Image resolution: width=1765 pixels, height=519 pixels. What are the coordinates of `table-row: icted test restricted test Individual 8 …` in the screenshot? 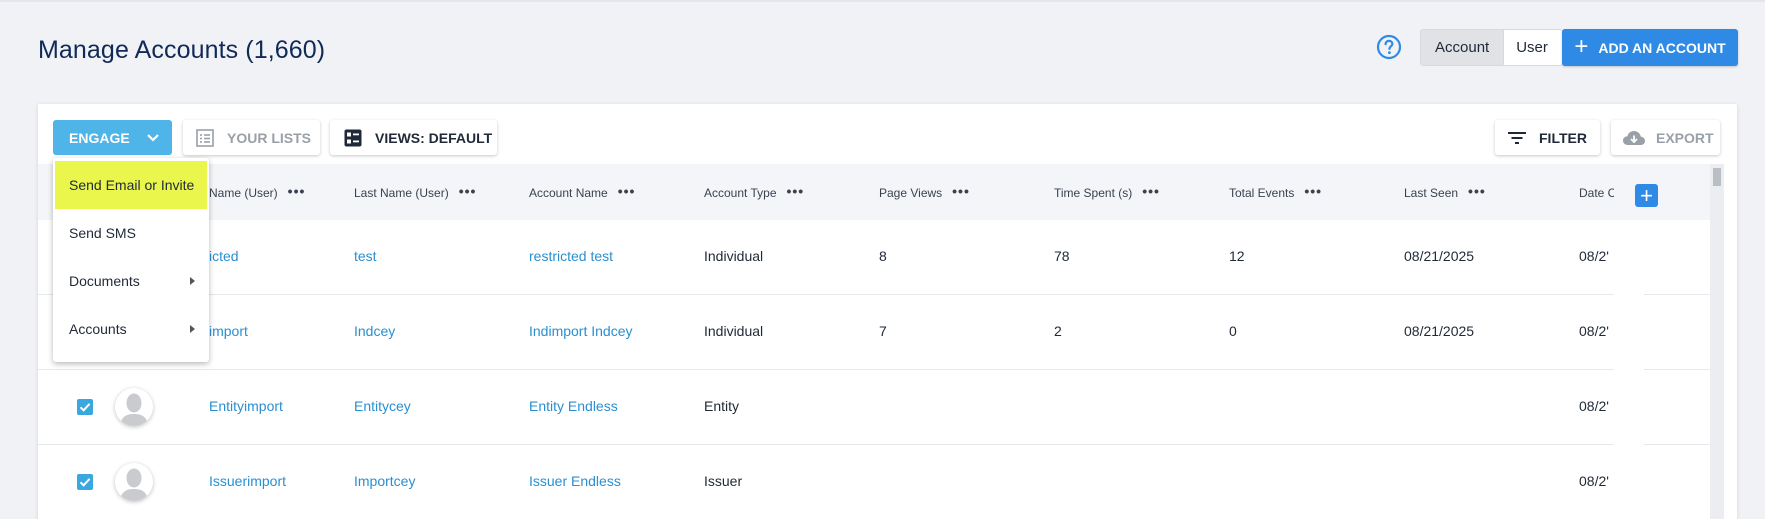 It's located at (874, 257).